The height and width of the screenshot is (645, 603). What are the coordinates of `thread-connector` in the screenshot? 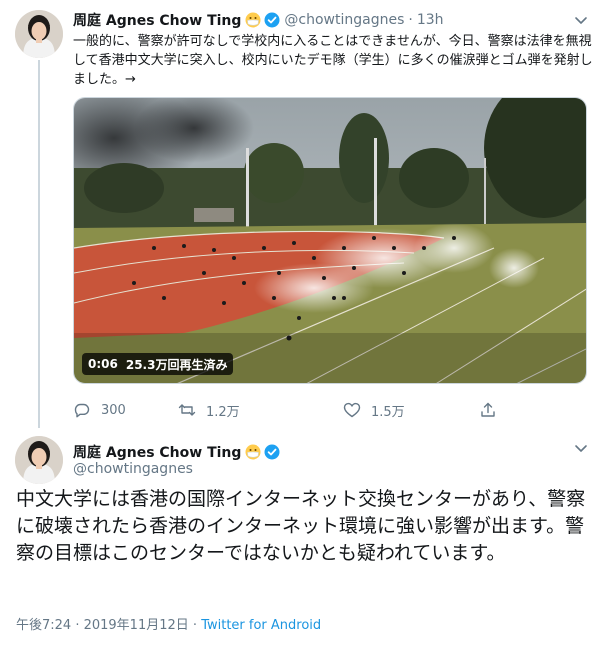 It's located at (39, 244).